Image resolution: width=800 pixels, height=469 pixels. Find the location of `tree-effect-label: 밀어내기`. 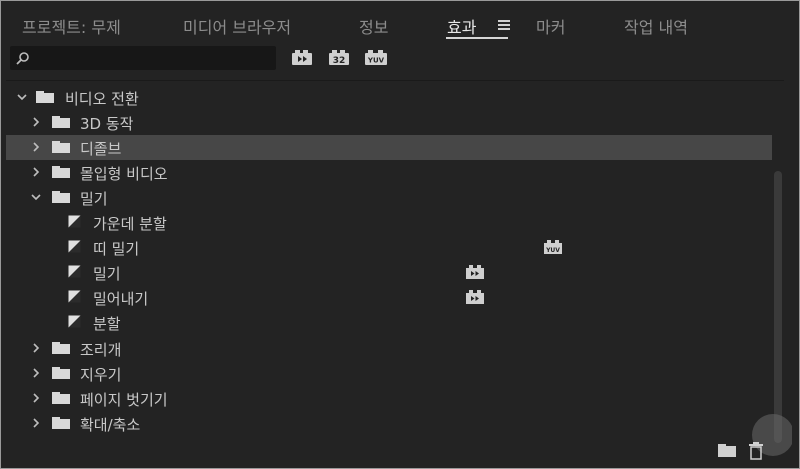

tree-effect-label: 밀어내기 is located at coordinates (121, 299).